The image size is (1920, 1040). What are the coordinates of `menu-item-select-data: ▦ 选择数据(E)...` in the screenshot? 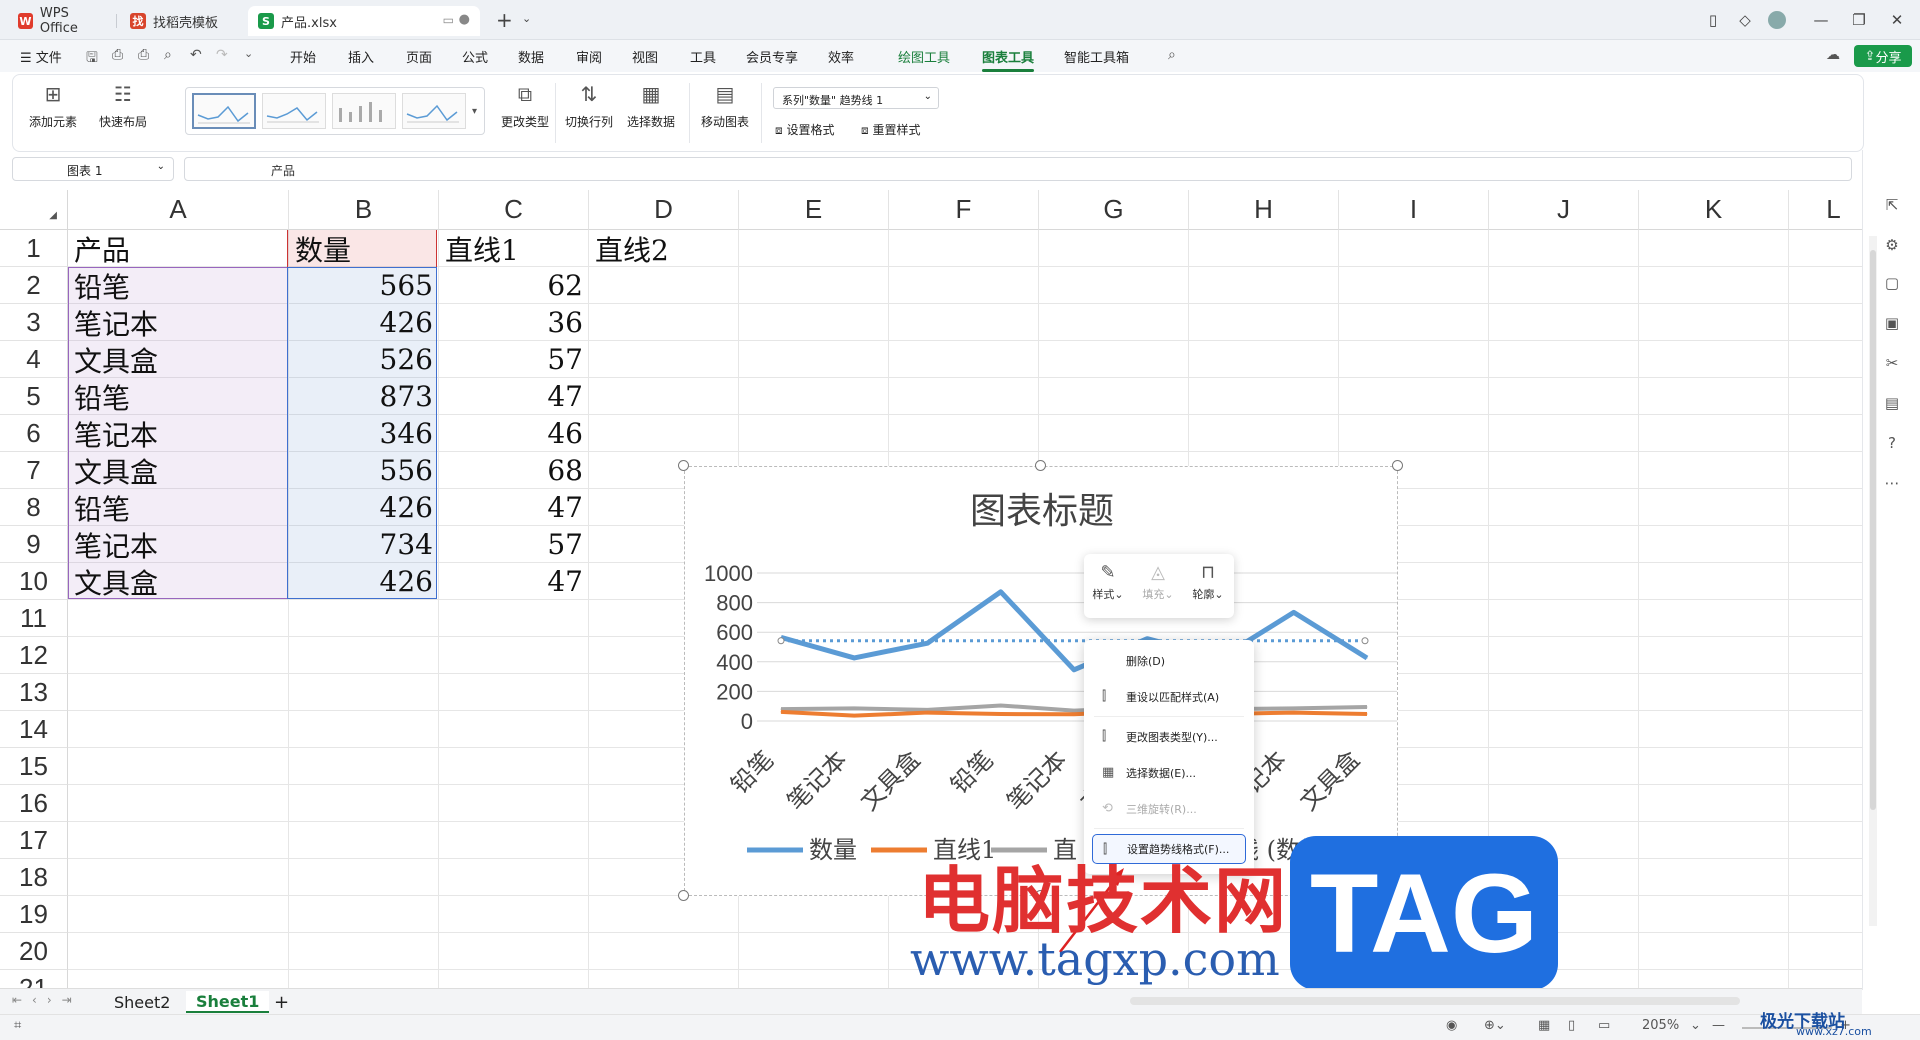 It's located at (1169, 773).